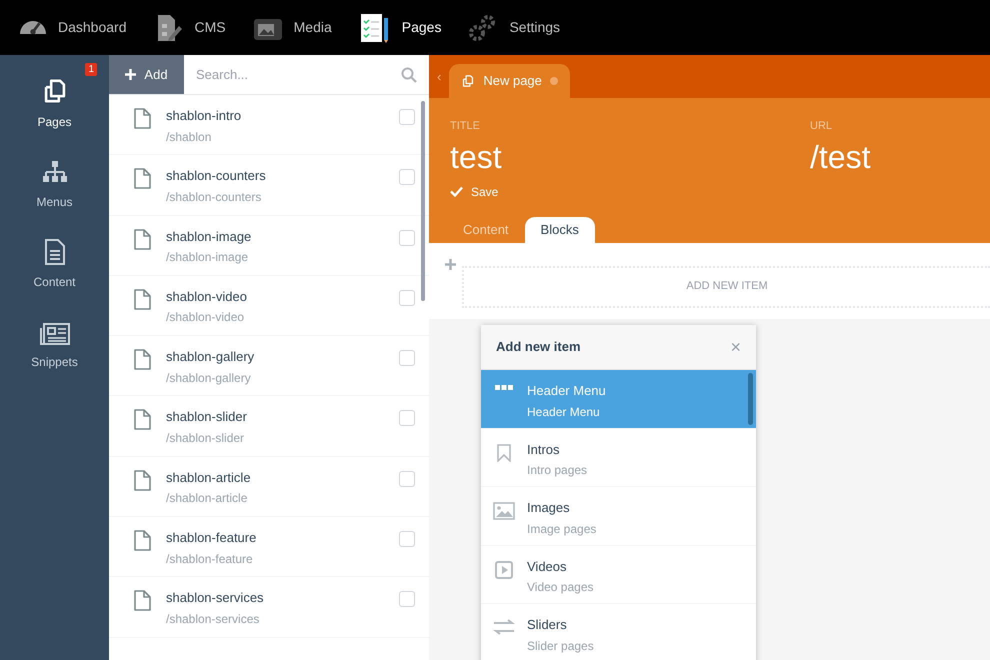  I want to click on page-path: /shablon, so click(189, 137).